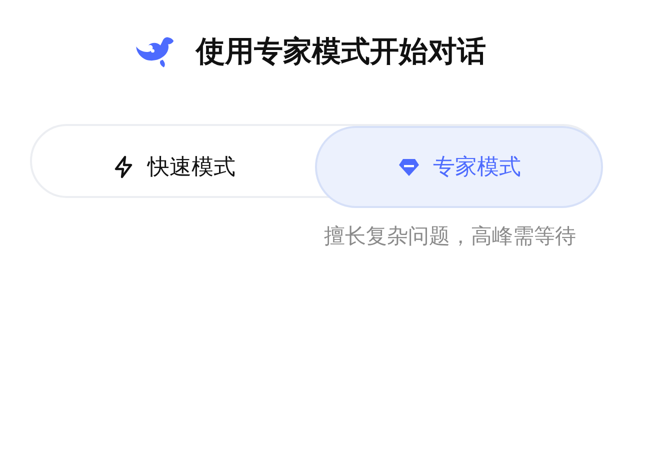  What do you see at coordinates (459, 167) in the screenshot?
I see `mode-tab: 专家模式` at bounding box center [459, 167].